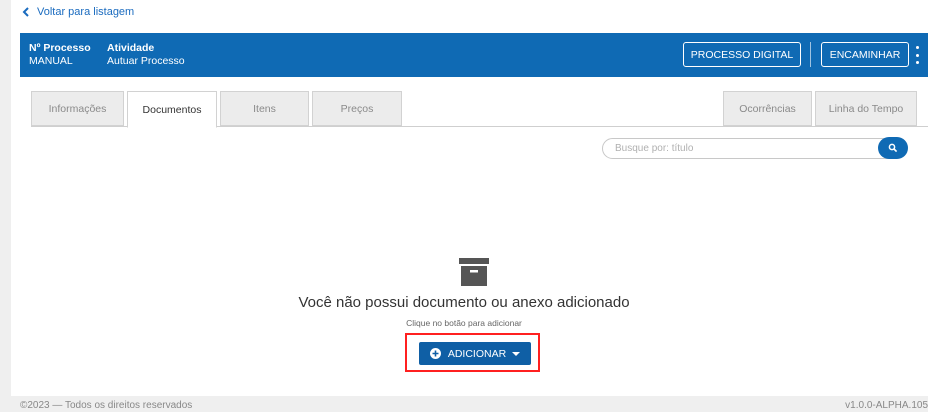 This screenshot has width=928, height=412. What do you see at coordinates (917, 55) in the screenshot?
I see `more-options-icon` at bounding box center [917, 55].